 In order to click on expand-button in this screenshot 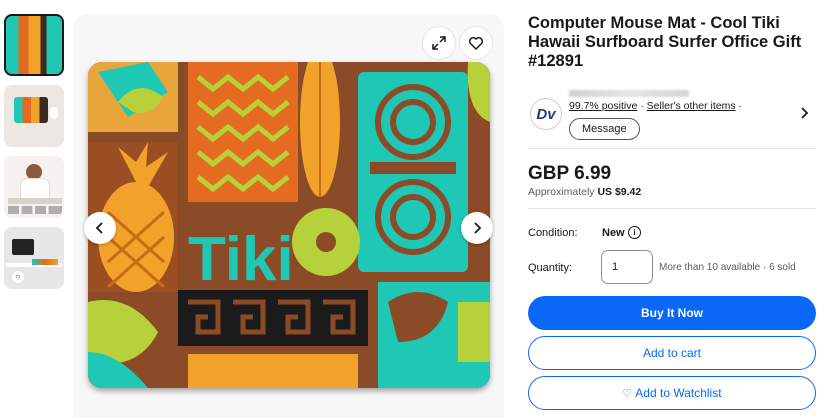, I will do `click(439, 43)`.